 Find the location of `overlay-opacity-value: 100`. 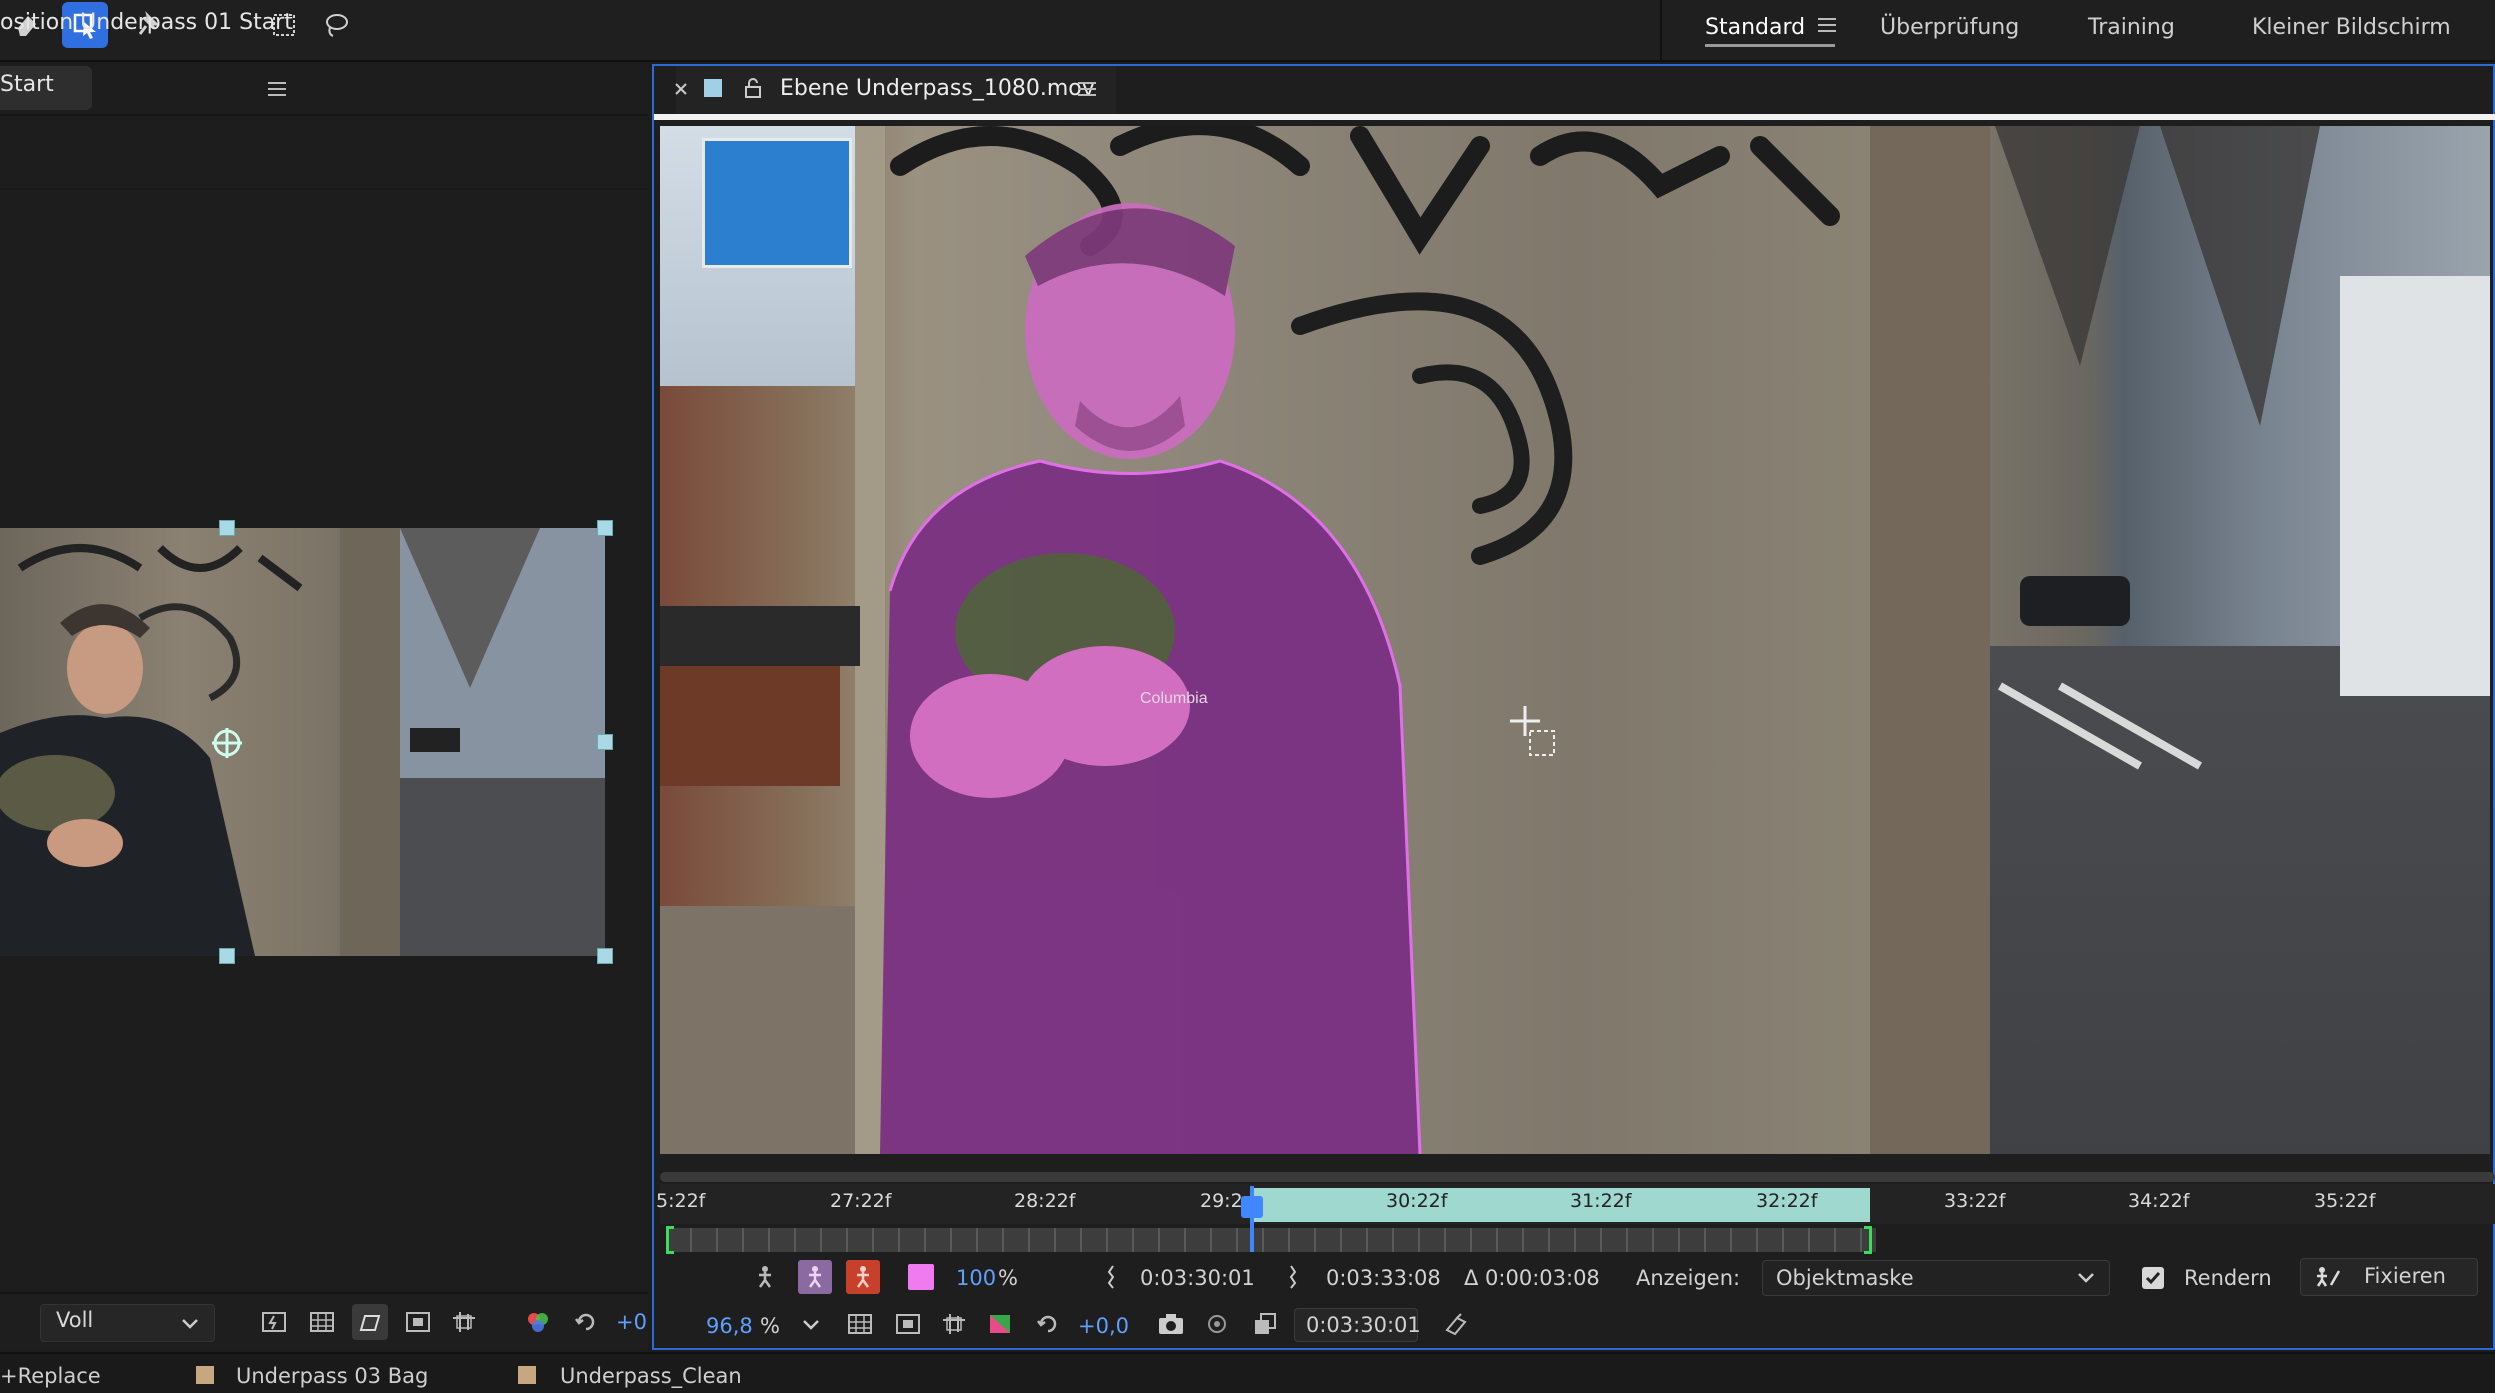

overlay-opacity-value: 100 is located at coordinates (976, 1278).